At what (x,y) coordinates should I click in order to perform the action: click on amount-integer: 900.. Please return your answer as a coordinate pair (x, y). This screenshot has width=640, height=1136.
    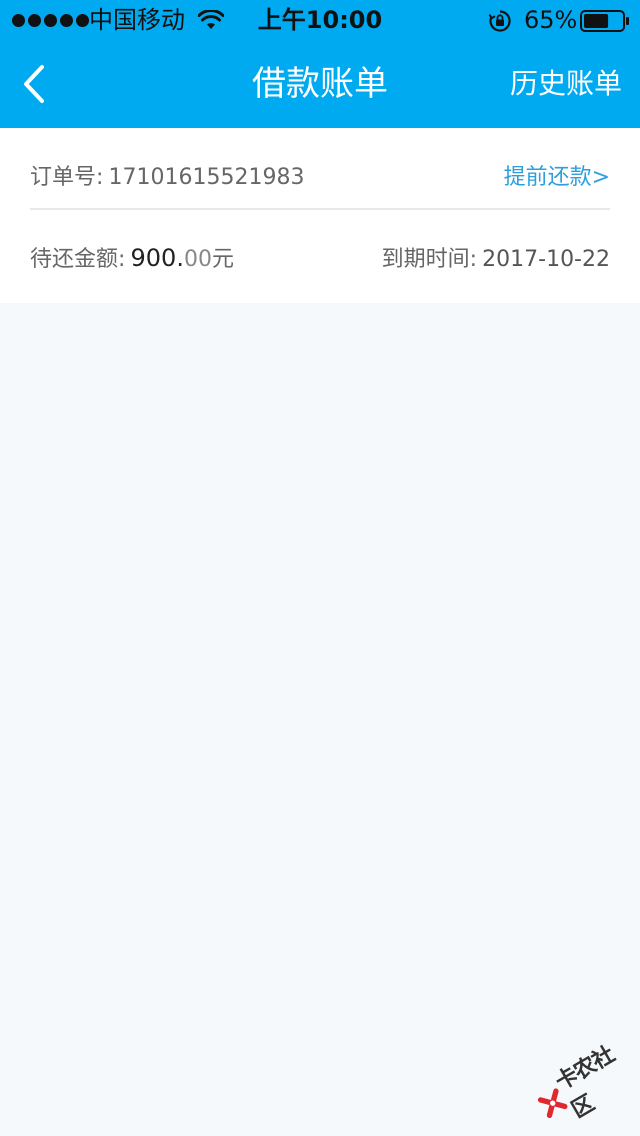
    Looking at the image, I should click on (157, 258).